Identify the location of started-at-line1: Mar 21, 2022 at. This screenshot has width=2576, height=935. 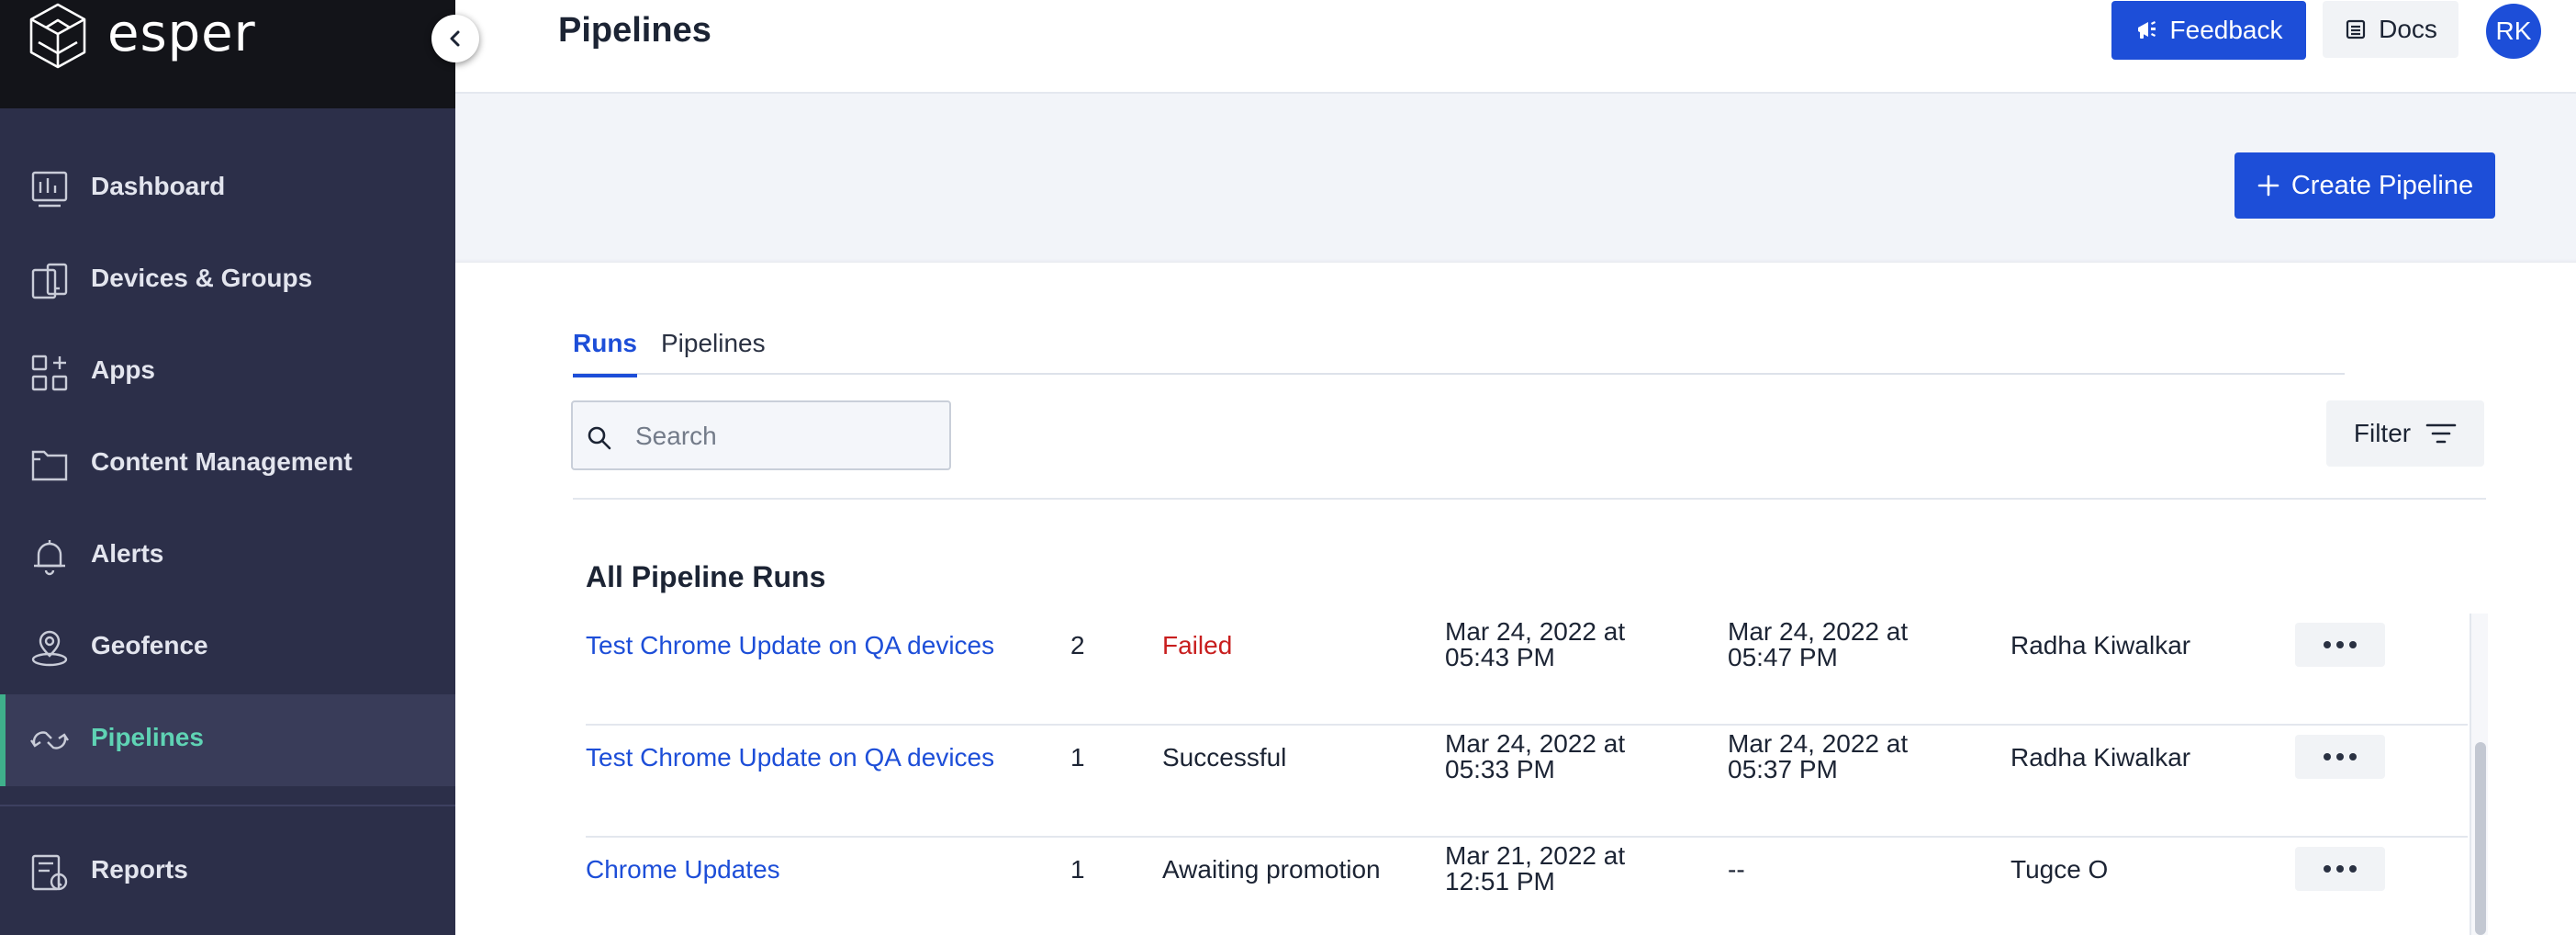
(1535, 855).